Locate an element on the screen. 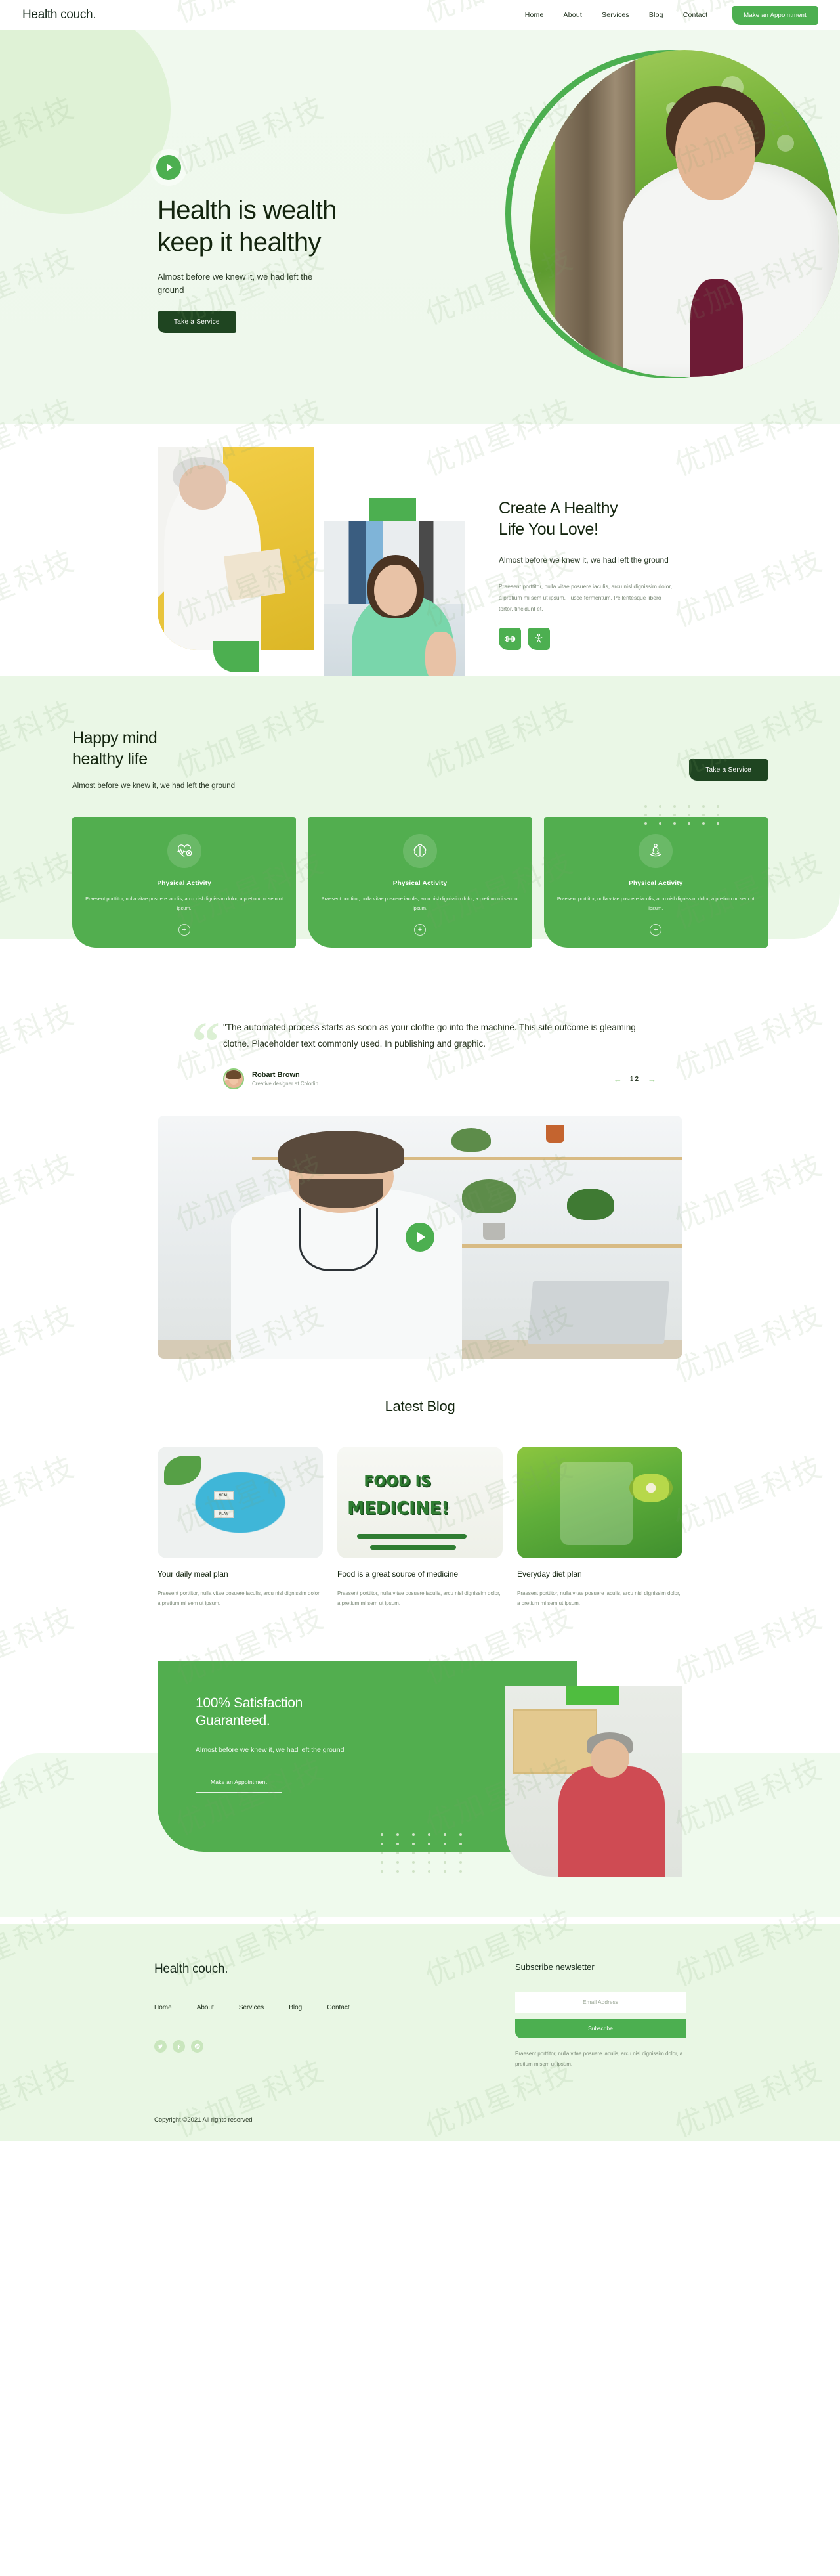 This screenshot has width=840, height=2576. satisfaction-appointment-button: Make an Appointment is located at coordinates (239, 1782).